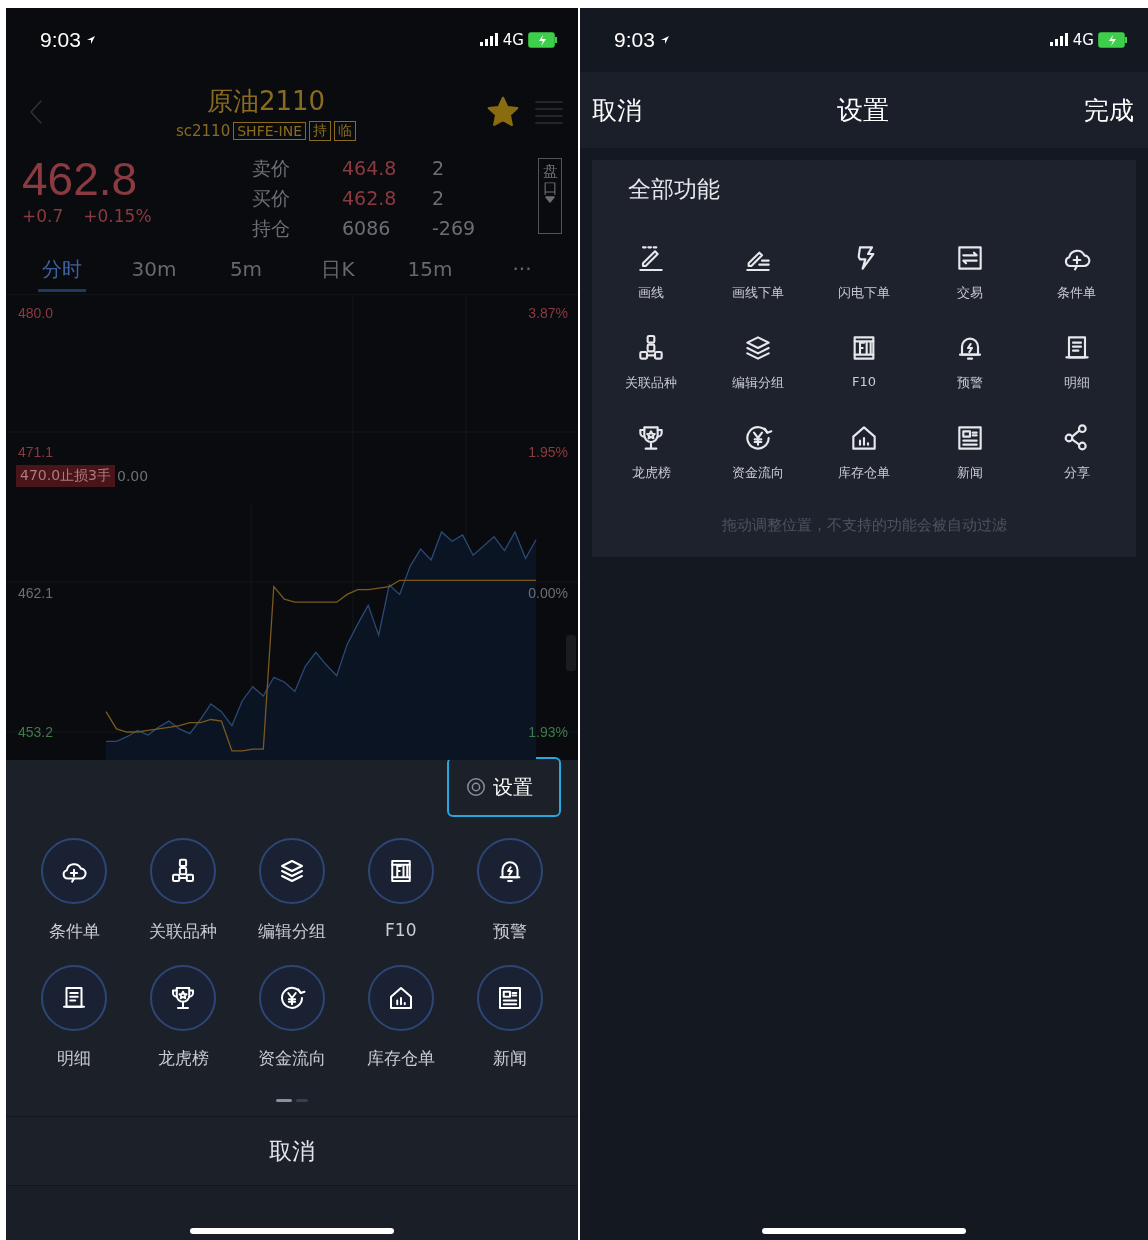 Image resolution: width=1148 pixels, height=1240 pixels. Describe the element at coordinates (864, 293) in the screenshot. I see `function-label: 闪电下单` at that location.